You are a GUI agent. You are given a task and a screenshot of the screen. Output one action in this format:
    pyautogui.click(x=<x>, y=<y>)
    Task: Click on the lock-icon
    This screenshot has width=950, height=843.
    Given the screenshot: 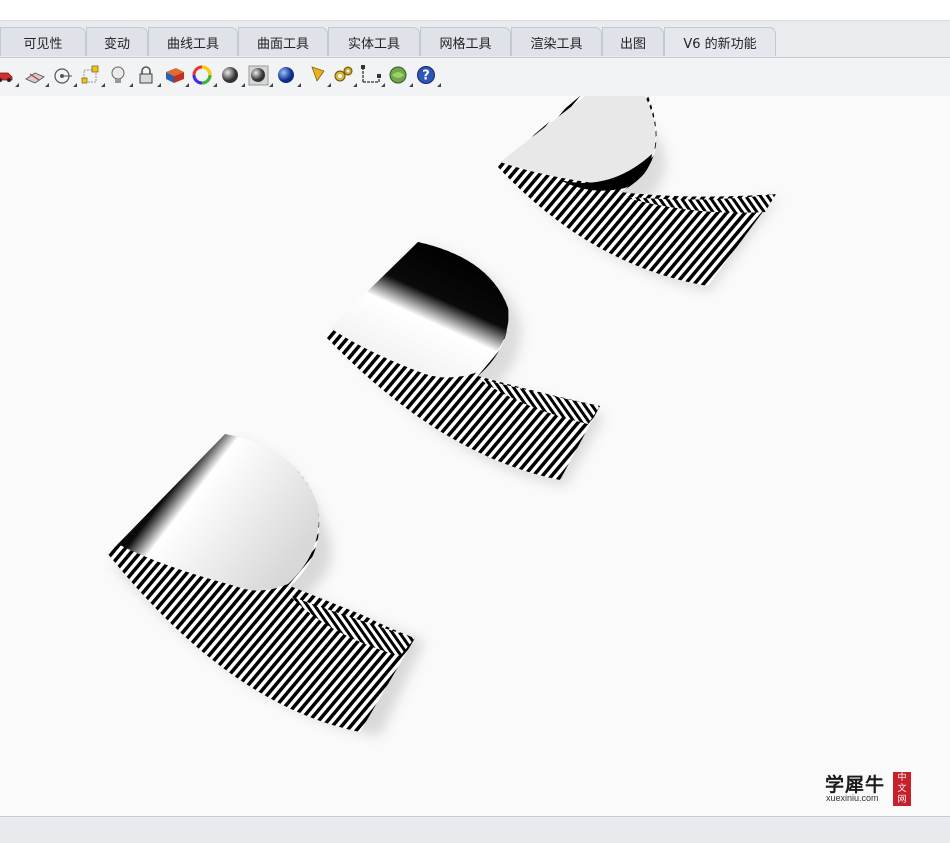 What is the action you would take?
    pyautogui.click(x=148, y=75)
    